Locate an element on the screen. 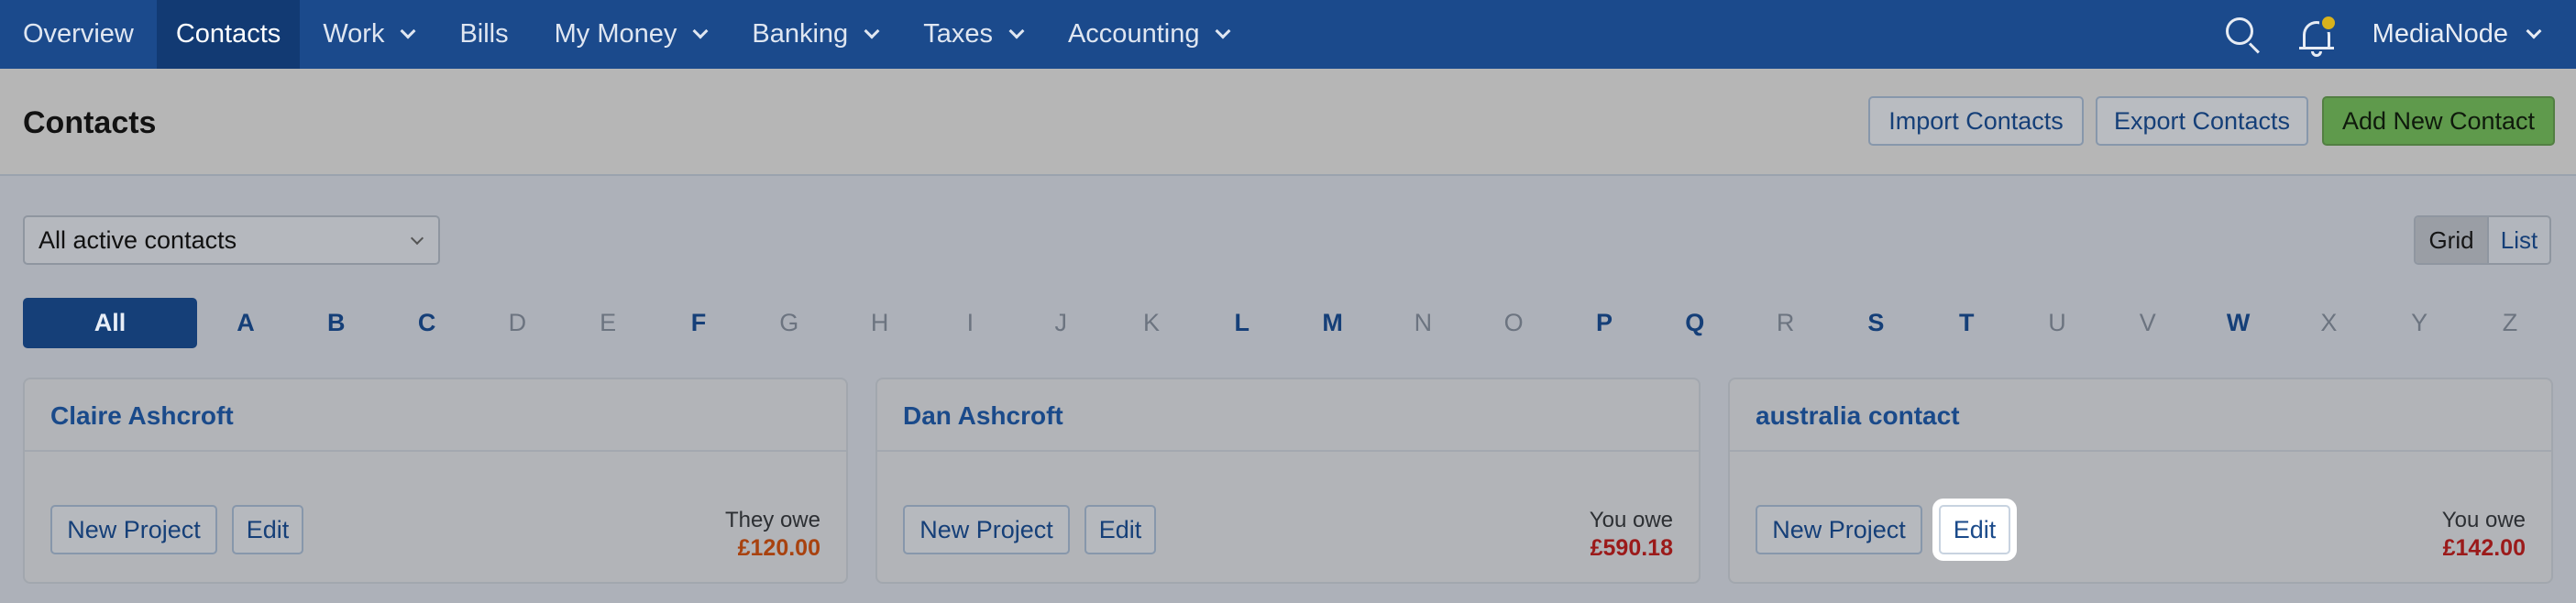  letter-q-button: Q is located at coordinates (1695, 323).